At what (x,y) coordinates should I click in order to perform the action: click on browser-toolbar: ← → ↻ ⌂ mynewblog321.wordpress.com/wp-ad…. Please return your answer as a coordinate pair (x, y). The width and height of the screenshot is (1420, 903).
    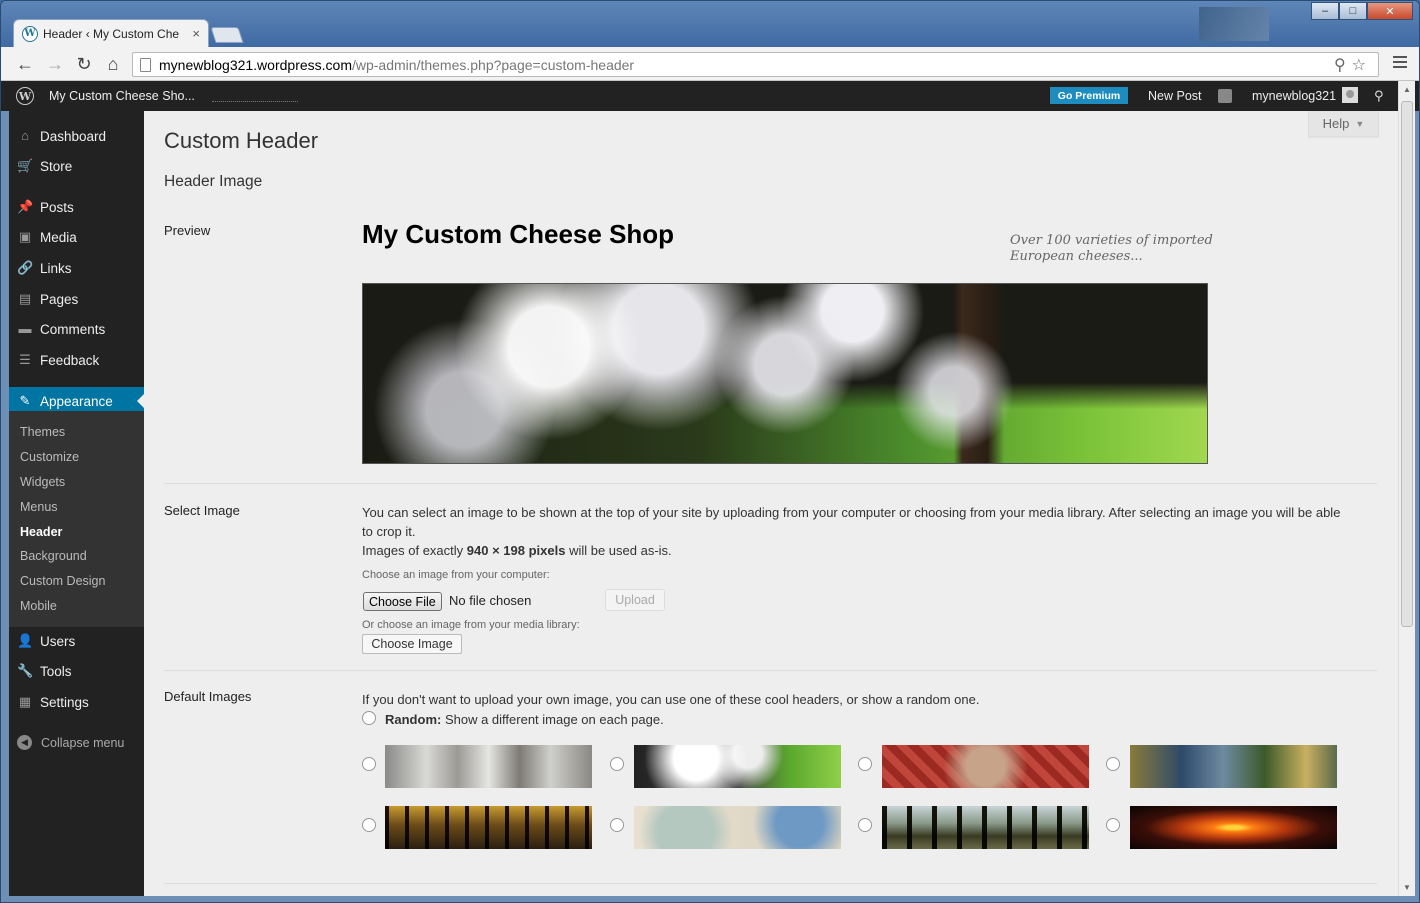
    Looking at the image, I should click on (710, 64).